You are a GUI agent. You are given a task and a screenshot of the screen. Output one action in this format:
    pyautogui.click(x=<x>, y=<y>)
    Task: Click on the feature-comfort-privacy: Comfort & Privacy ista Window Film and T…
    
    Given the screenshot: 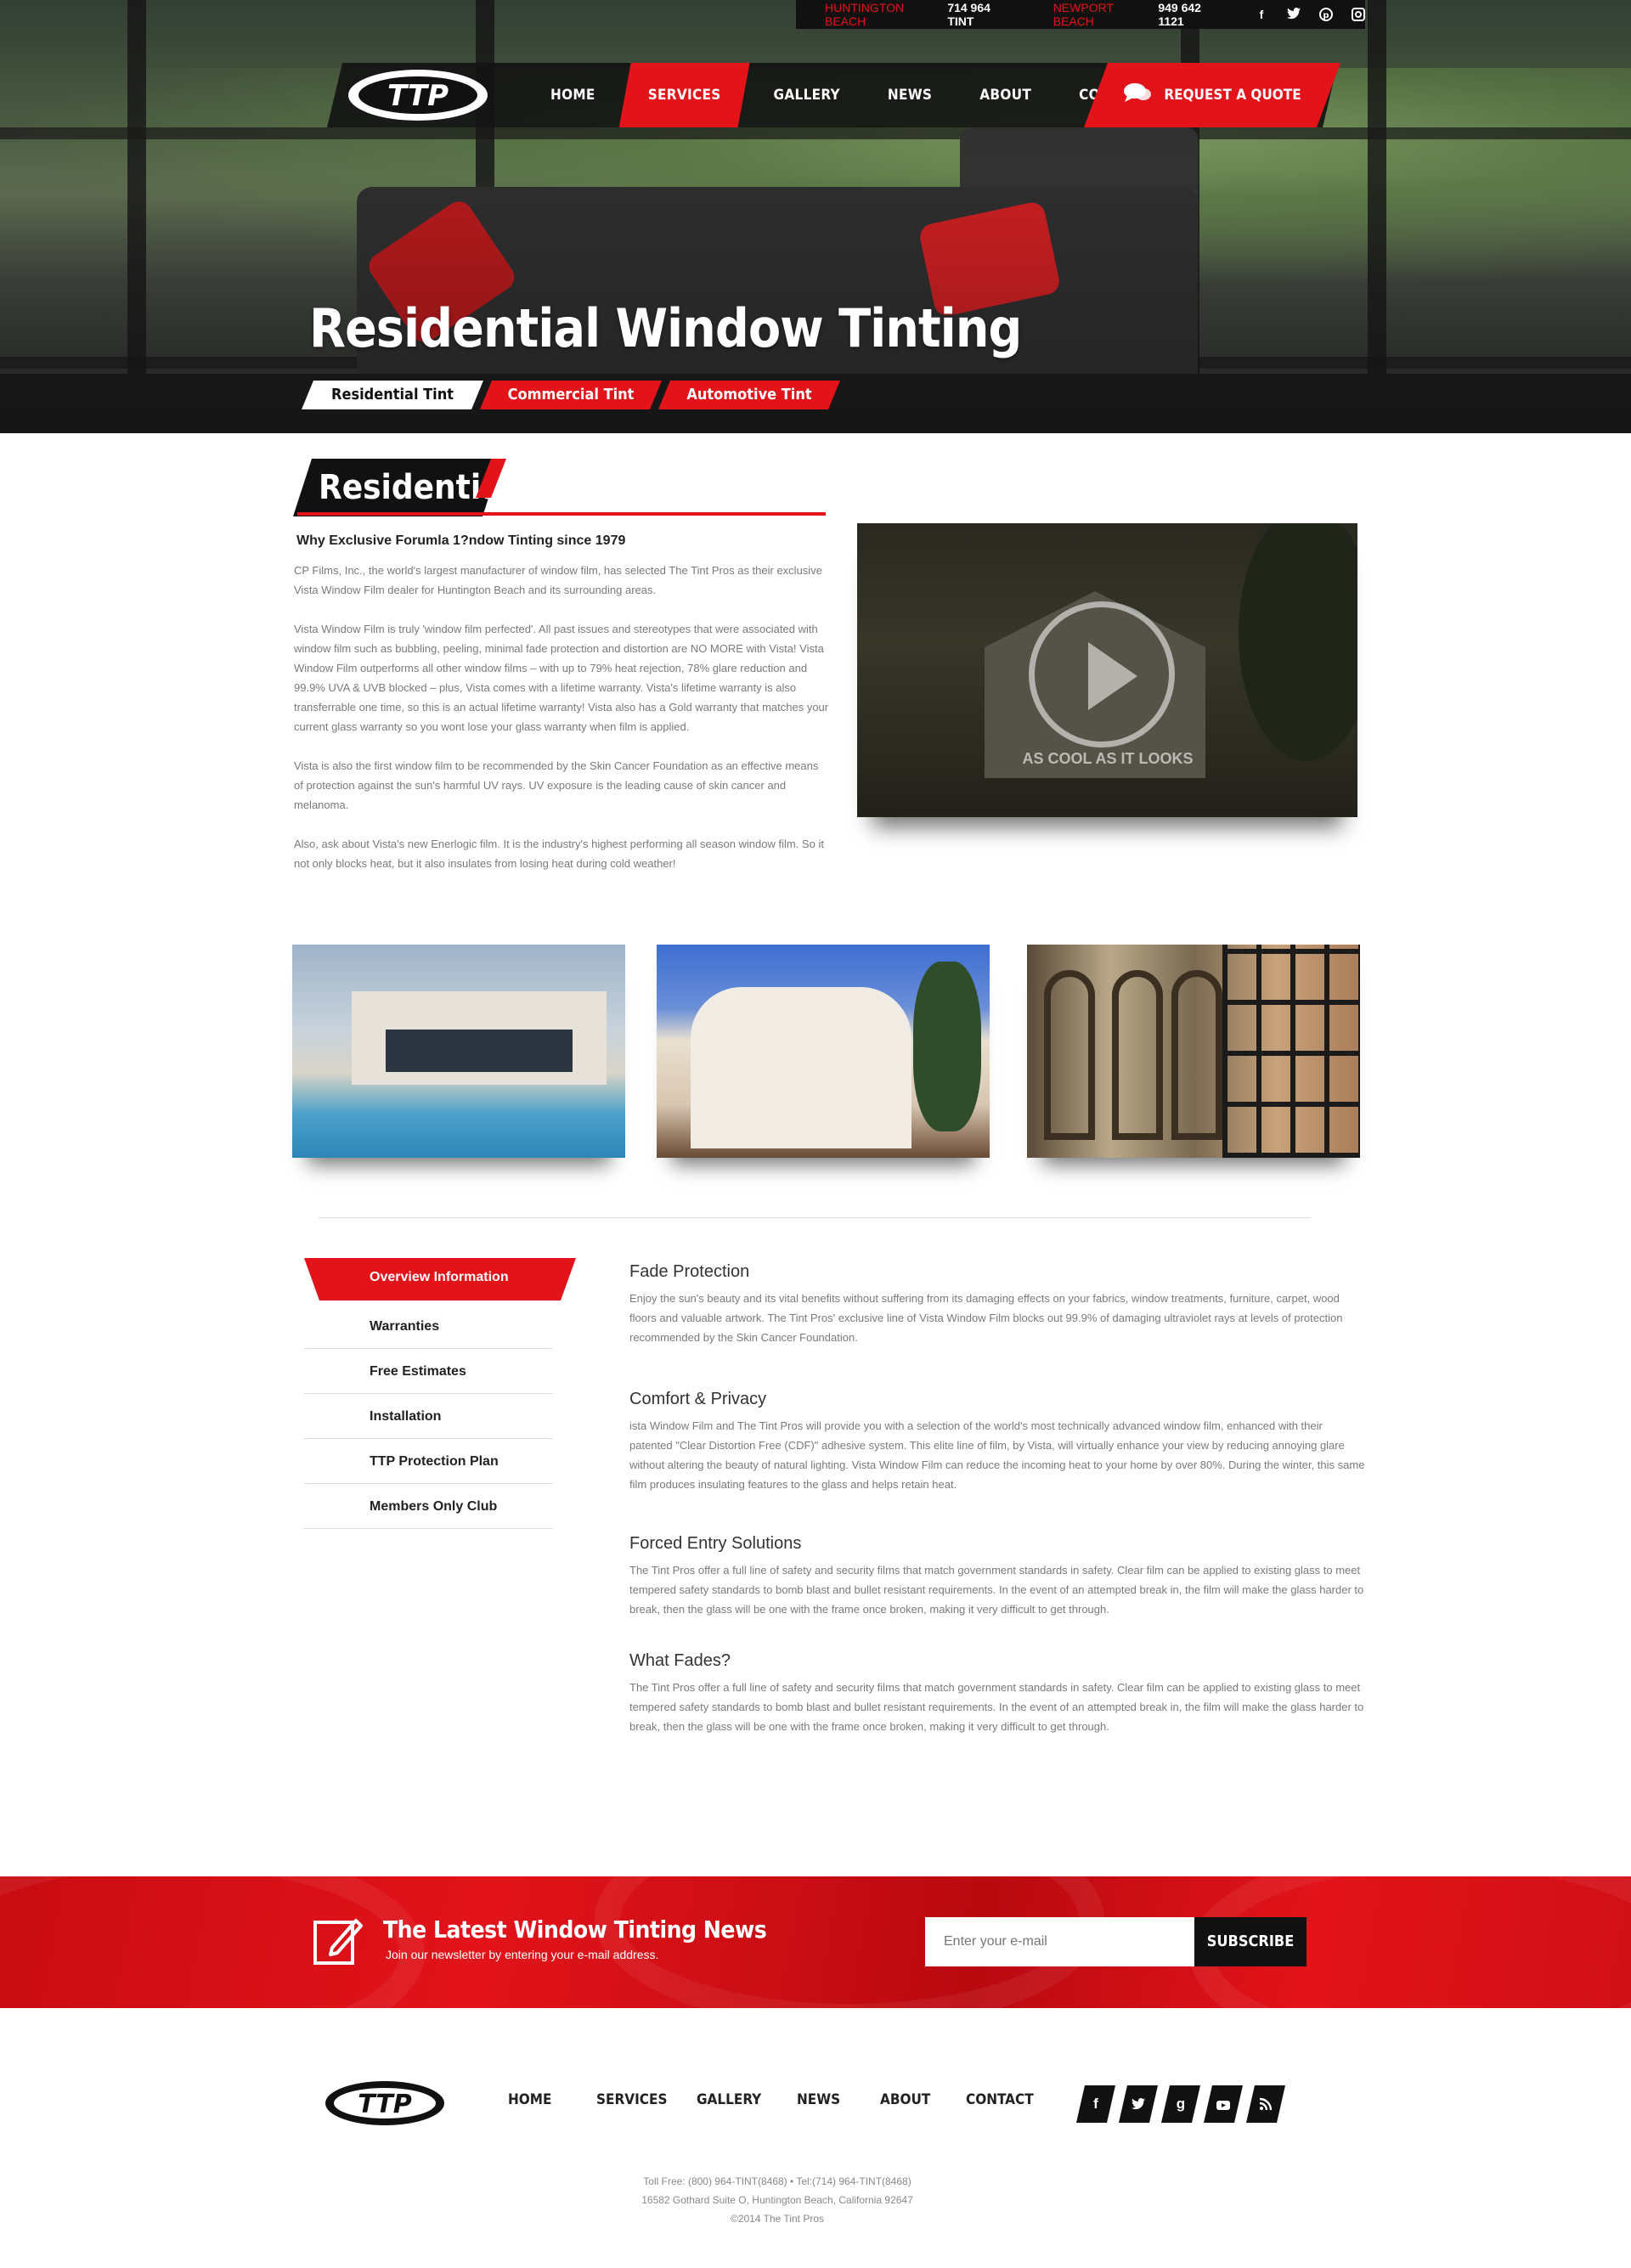 What is the action you would take?
    pyautogui.click(x=999, y=1442)
    